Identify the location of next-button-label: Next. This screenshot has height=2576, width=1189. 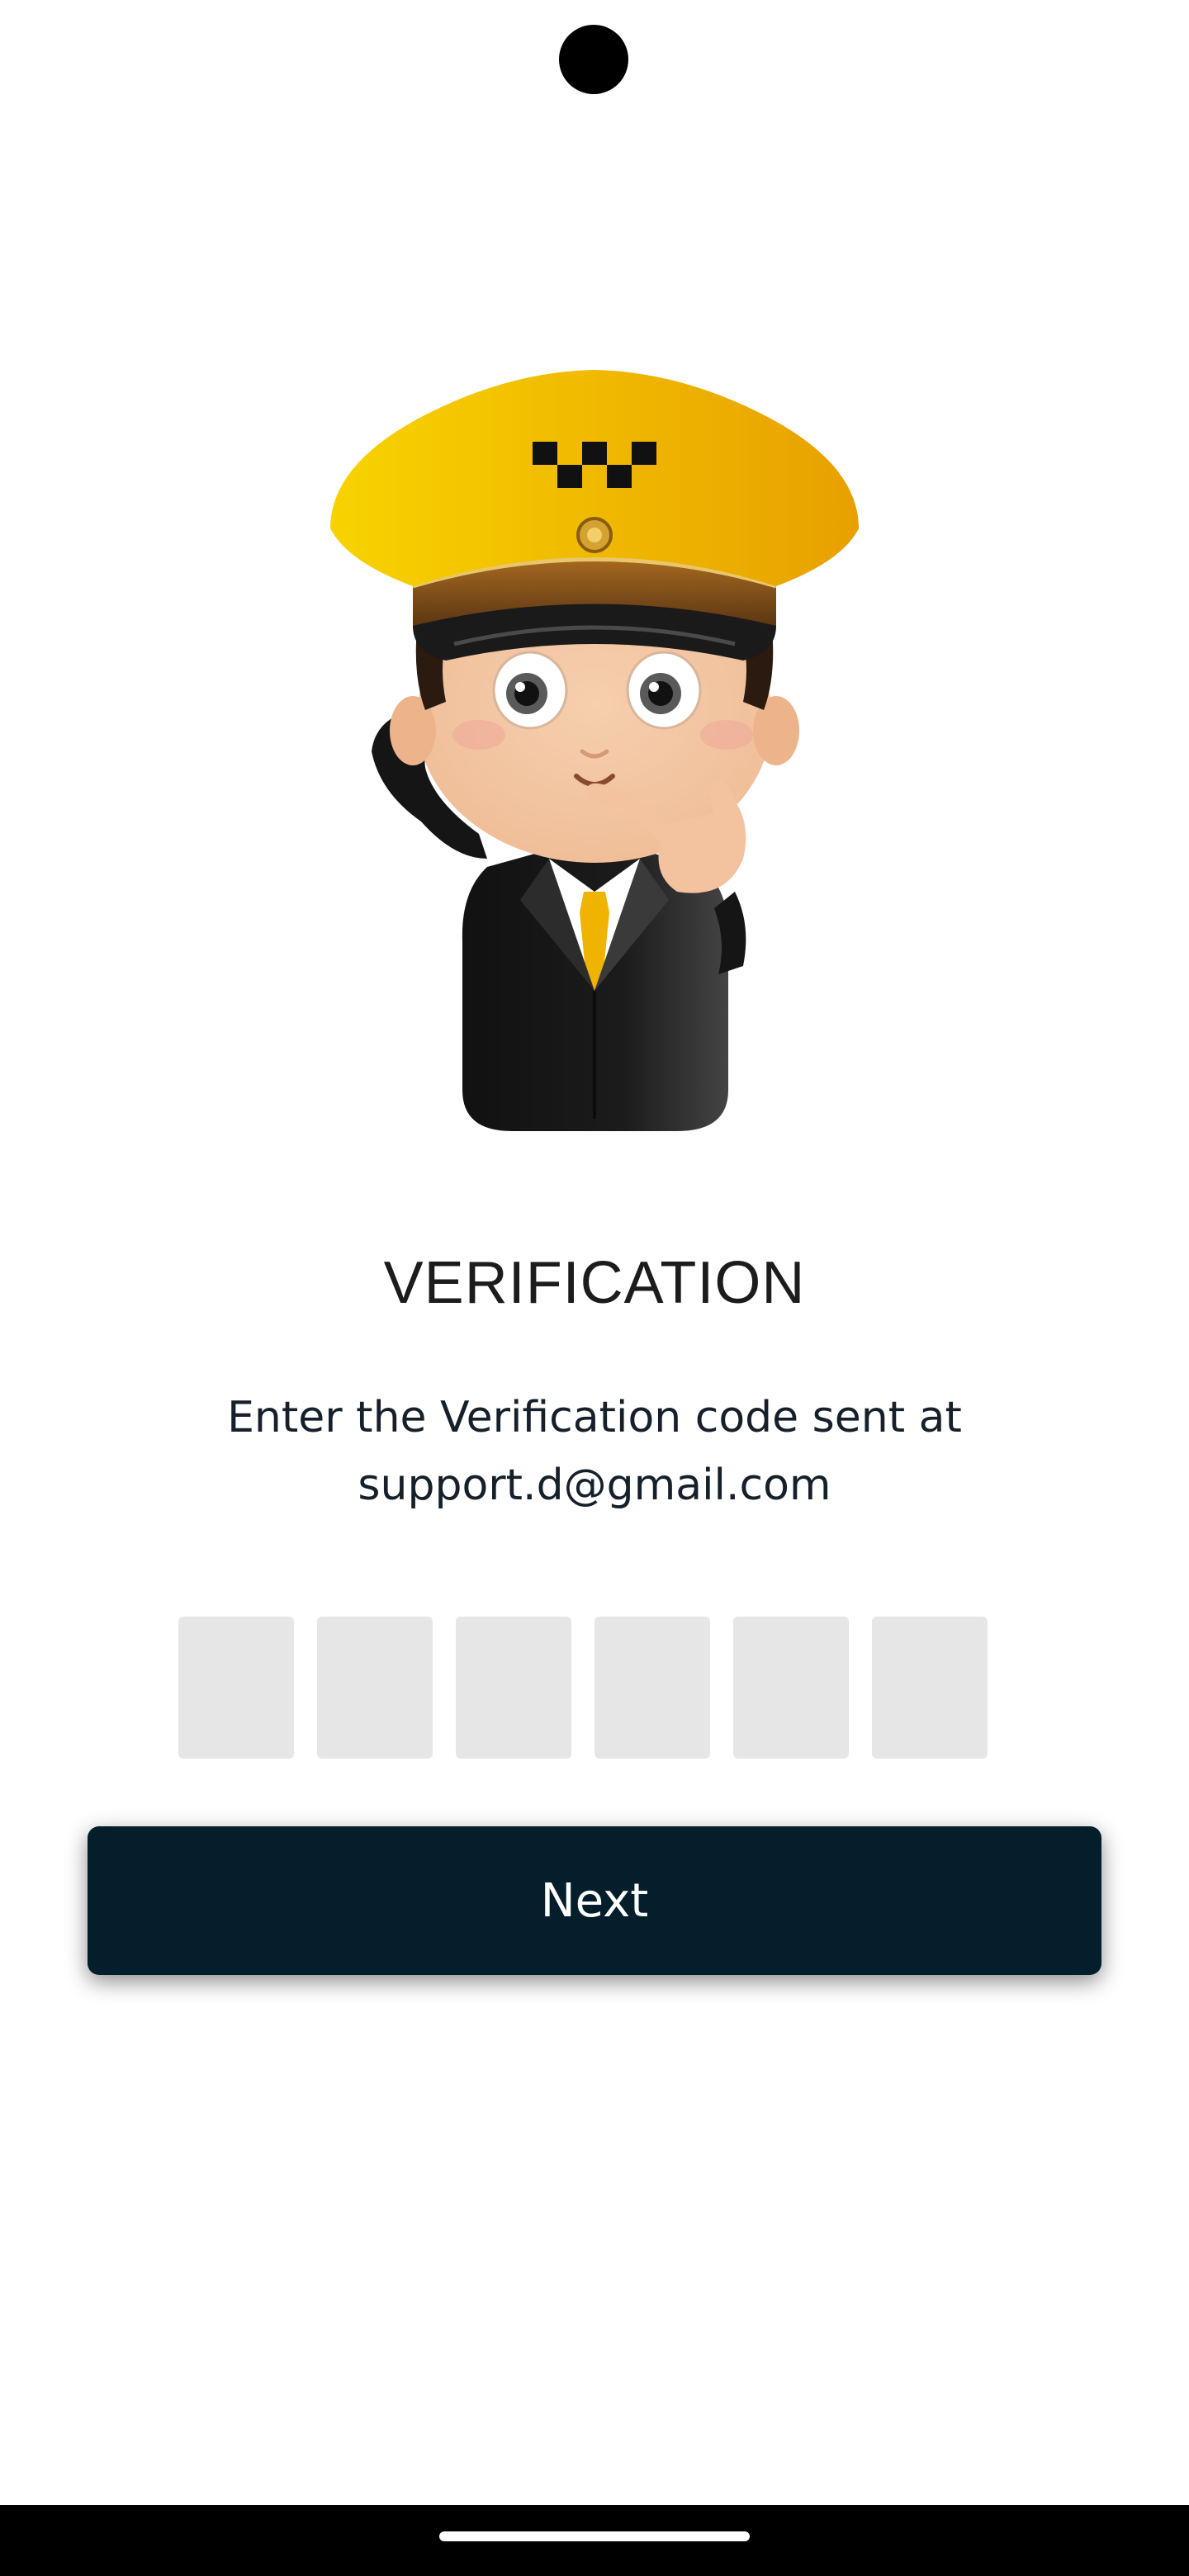
(594, 1900).